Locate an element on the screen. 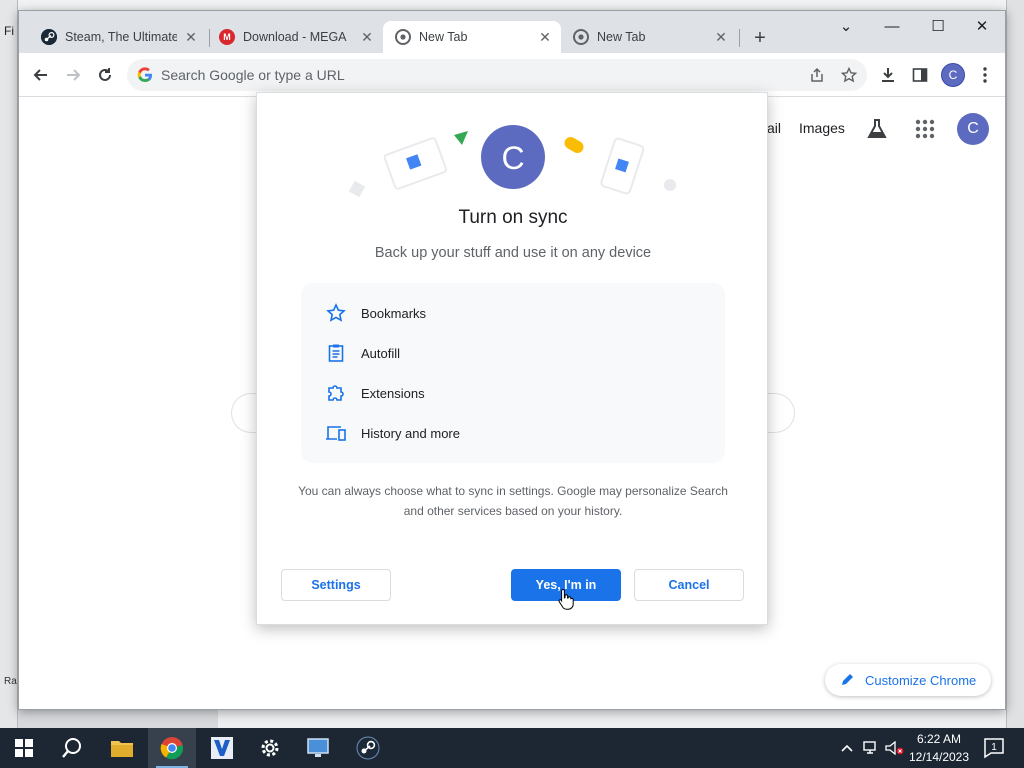  sync-illustration: C is located at coordinates (512, 161).